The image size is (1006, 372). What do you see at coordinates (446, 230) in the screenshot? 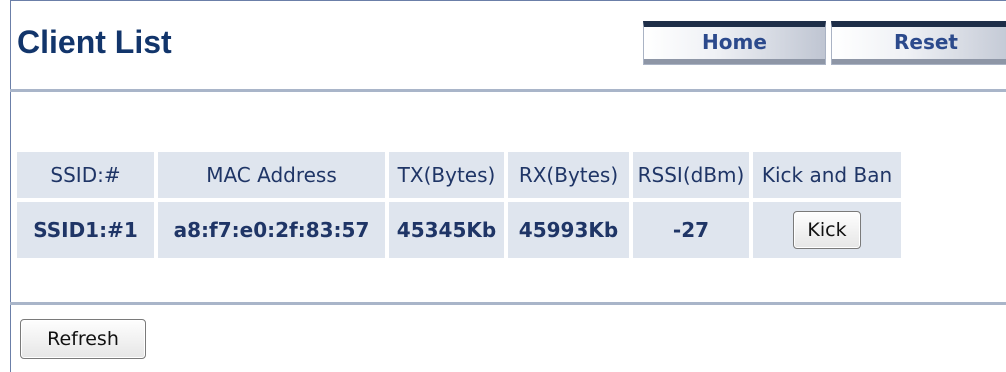
I see `cell-tx-bytes: 45345Kb` at bounding box center [446, 230].